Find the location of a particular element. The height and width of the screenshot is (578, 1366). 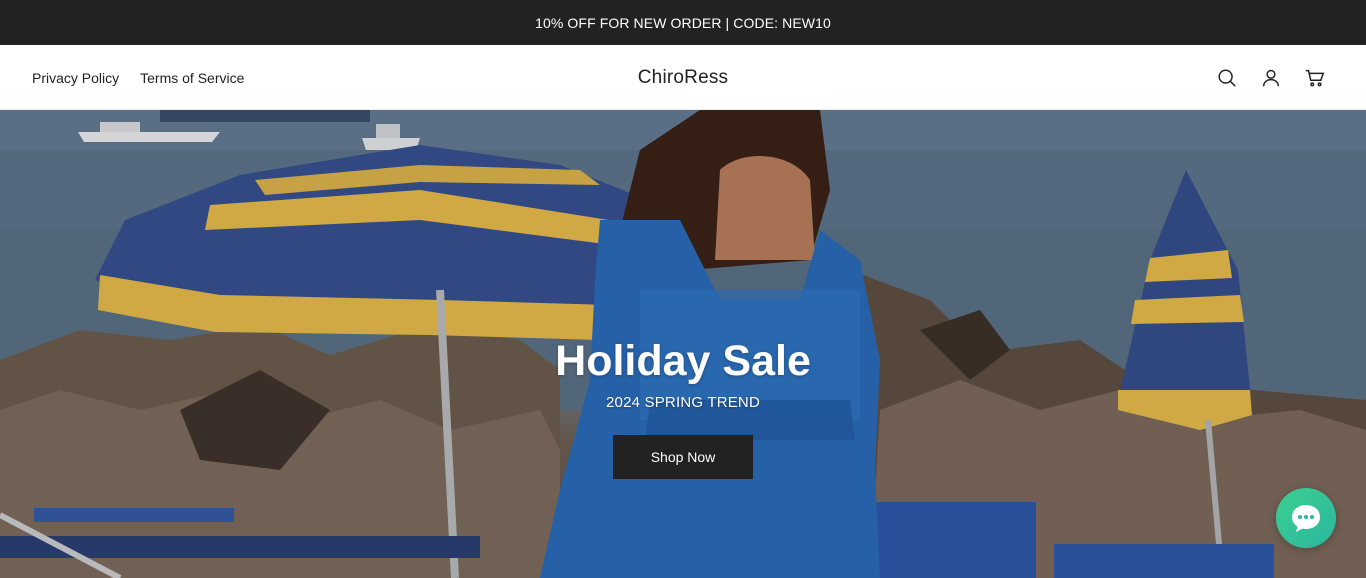

hero-title: Holiday Sale is located at coordinates (683, 361).